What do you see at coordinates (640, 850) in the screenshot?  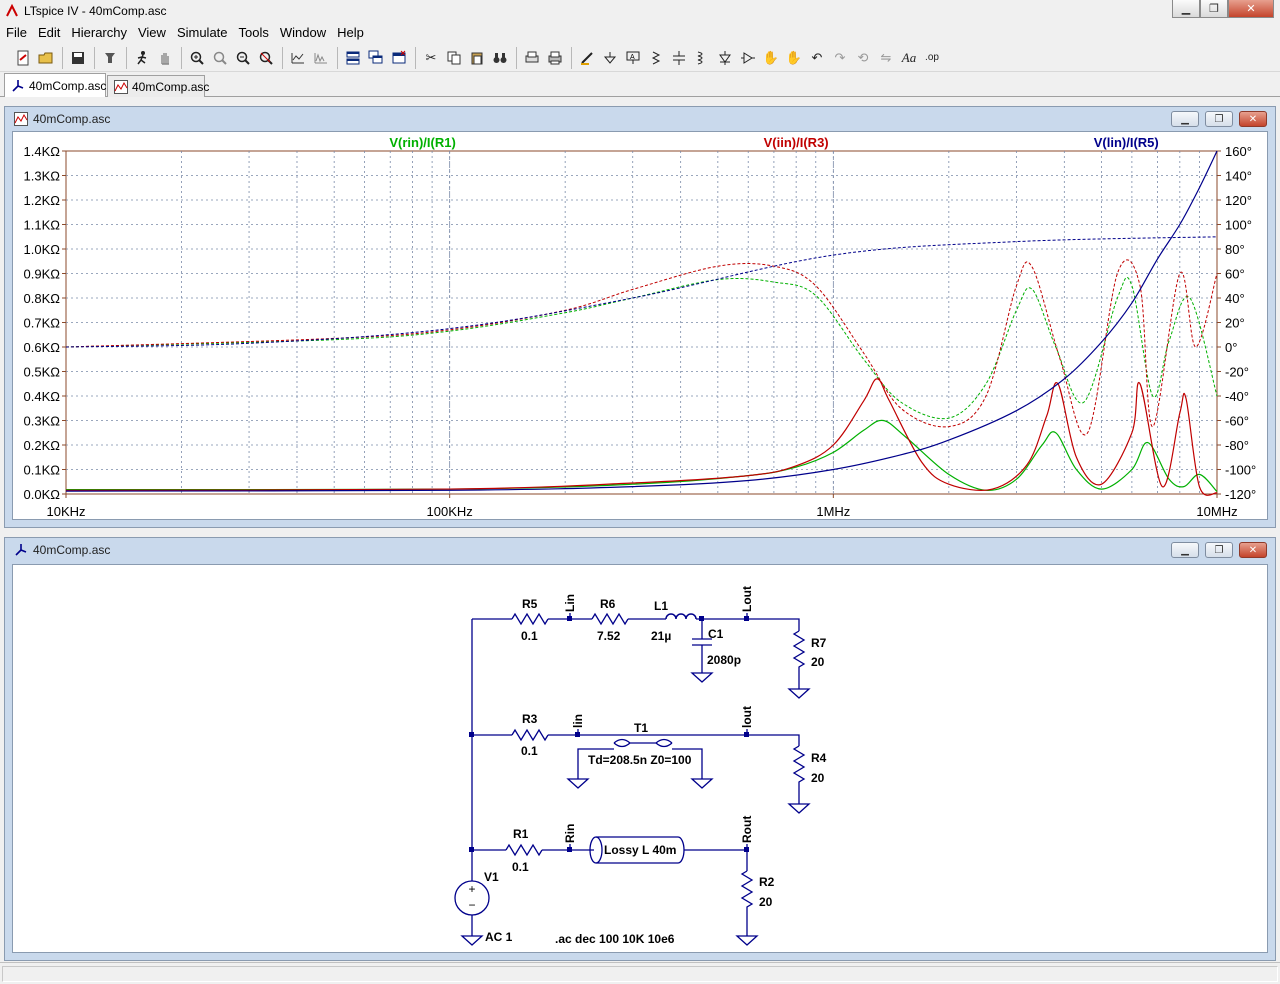 I see `label-lossy-line: Lossy L 40m` at bounding box center [640, 850].